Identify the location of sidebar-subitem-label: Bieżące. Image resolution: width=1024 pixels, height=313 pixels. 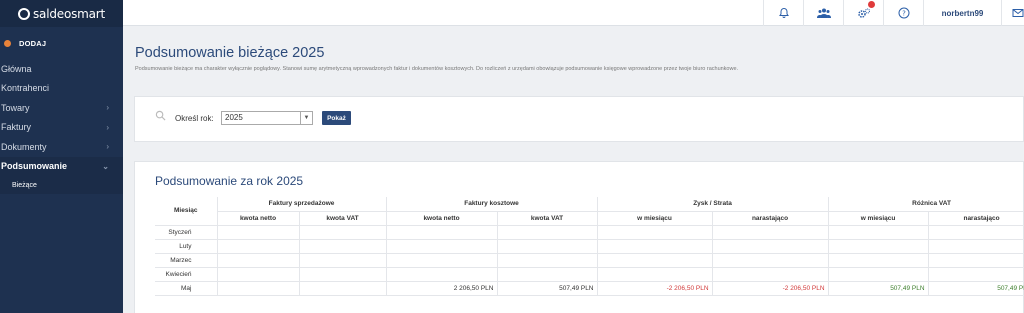
(24, 185).